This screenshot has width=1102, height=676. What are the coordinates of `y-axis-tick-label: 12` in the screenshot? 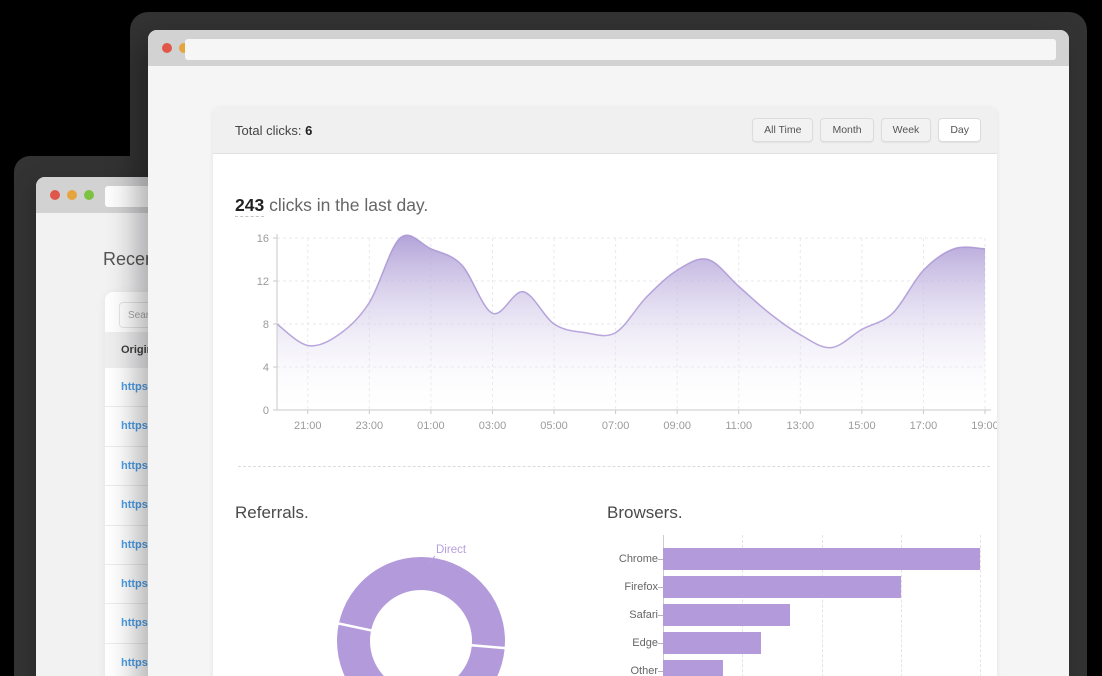 It's located at (263, 282).